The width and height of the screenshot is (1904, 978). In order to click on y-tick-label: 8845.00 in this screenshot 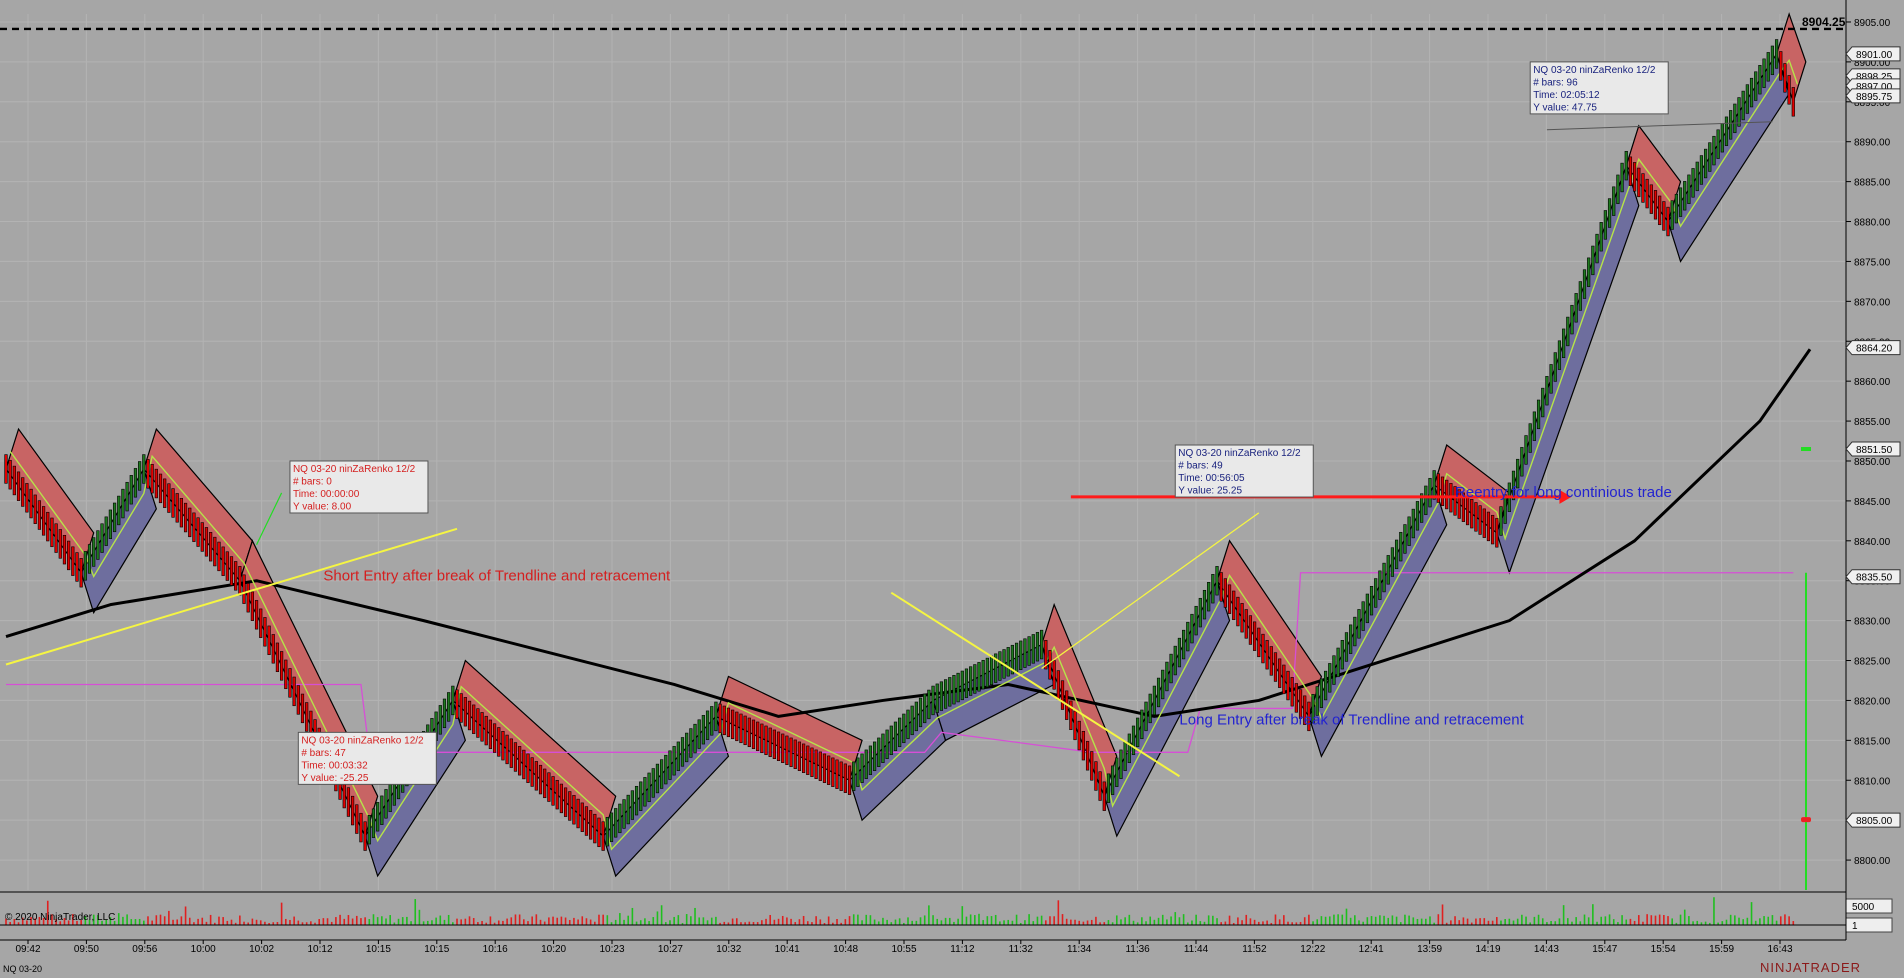, I will do `click(1872, 502)`.